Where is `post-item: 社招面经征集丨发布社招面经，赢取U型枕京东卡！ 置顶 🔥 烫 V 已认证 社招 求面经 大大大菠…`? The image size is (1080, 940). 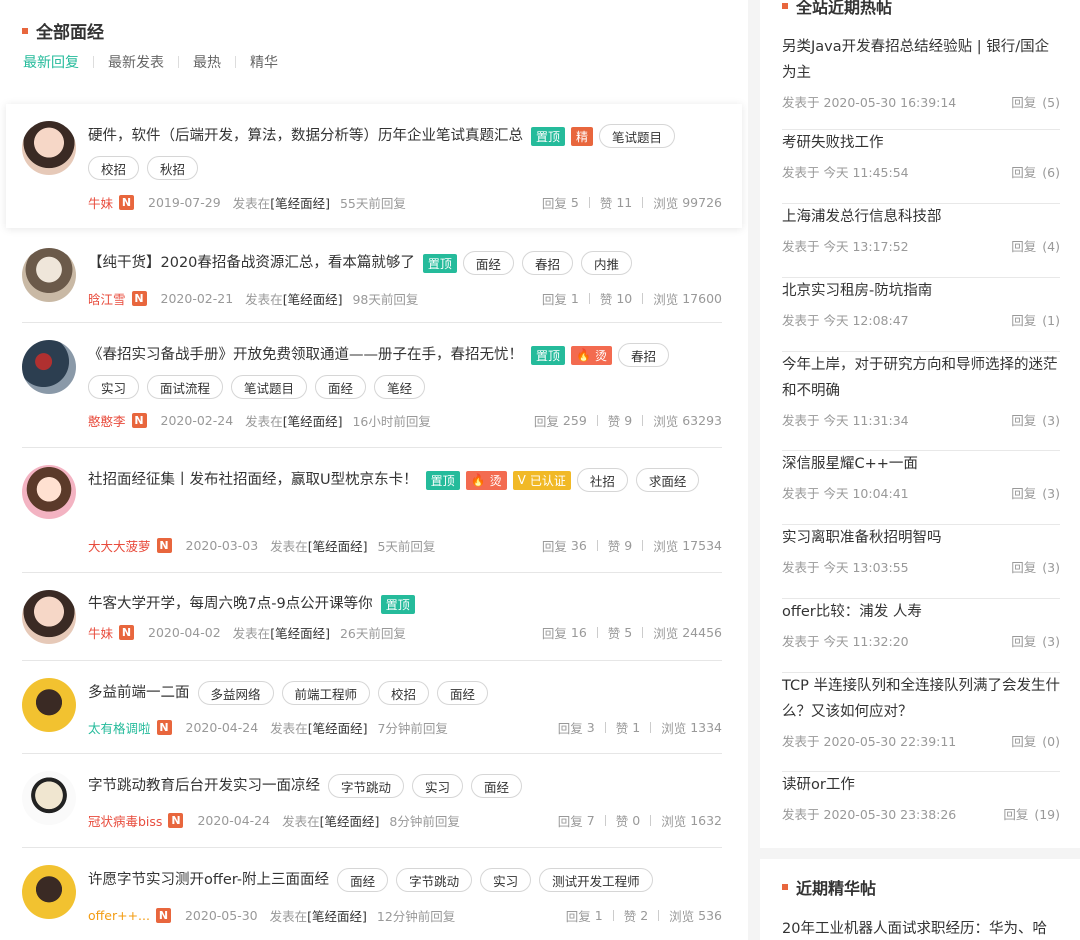 post-item: 社招面经征集丨发布社招面经，赢取U型枕京东卡！ 置顶 🔥 烫 V 已认证 社招 求面经 大大大菠… is located at coordinates (372, 510).